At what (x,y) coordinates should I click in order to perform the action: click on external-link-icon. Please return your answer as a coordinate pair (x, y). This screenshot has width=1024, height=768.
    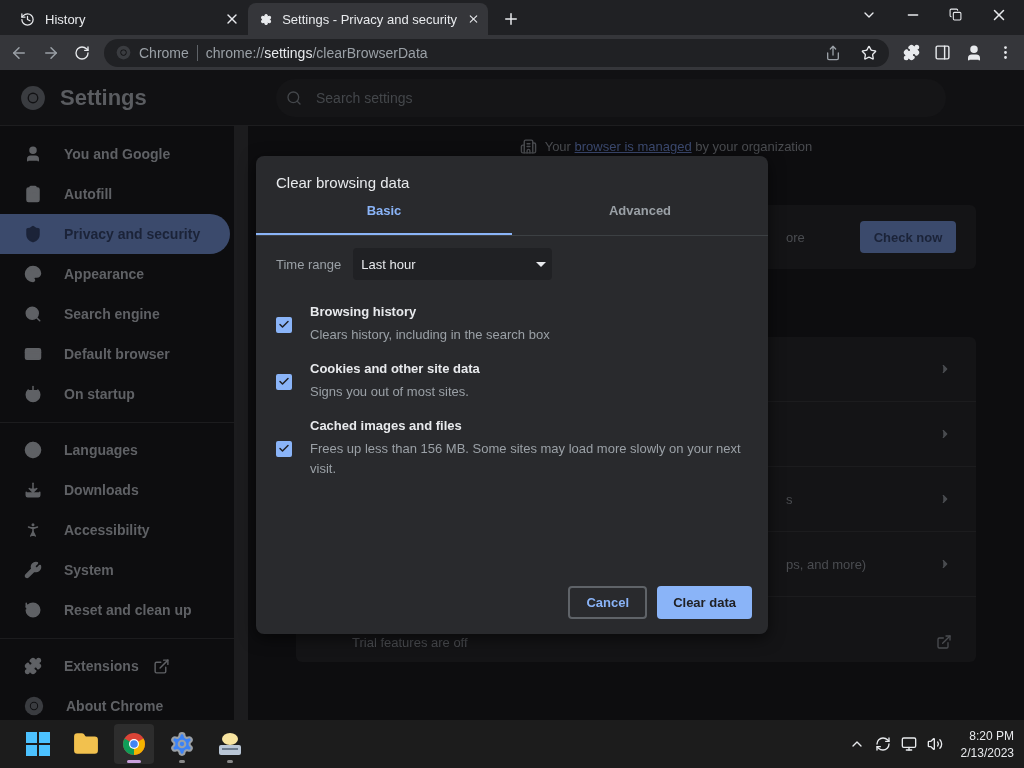
    Looking at the image, I should click on (161, 666).